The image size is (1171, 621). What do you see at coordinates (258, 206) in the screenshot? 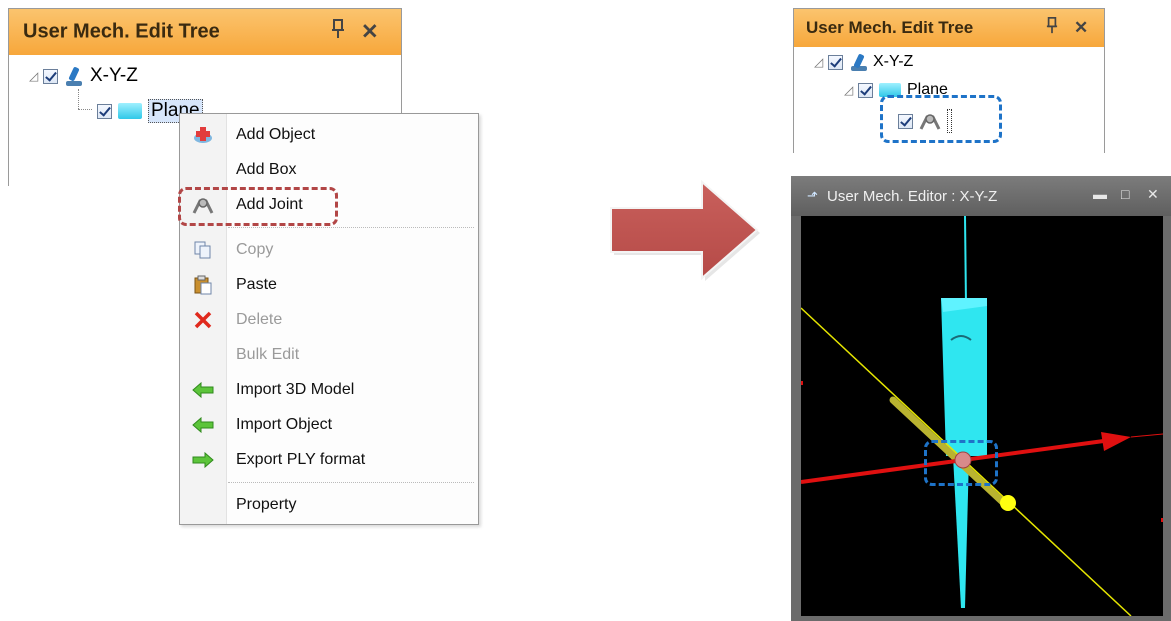
I see `add-joint-highlight` at bounding box center [258, 206].